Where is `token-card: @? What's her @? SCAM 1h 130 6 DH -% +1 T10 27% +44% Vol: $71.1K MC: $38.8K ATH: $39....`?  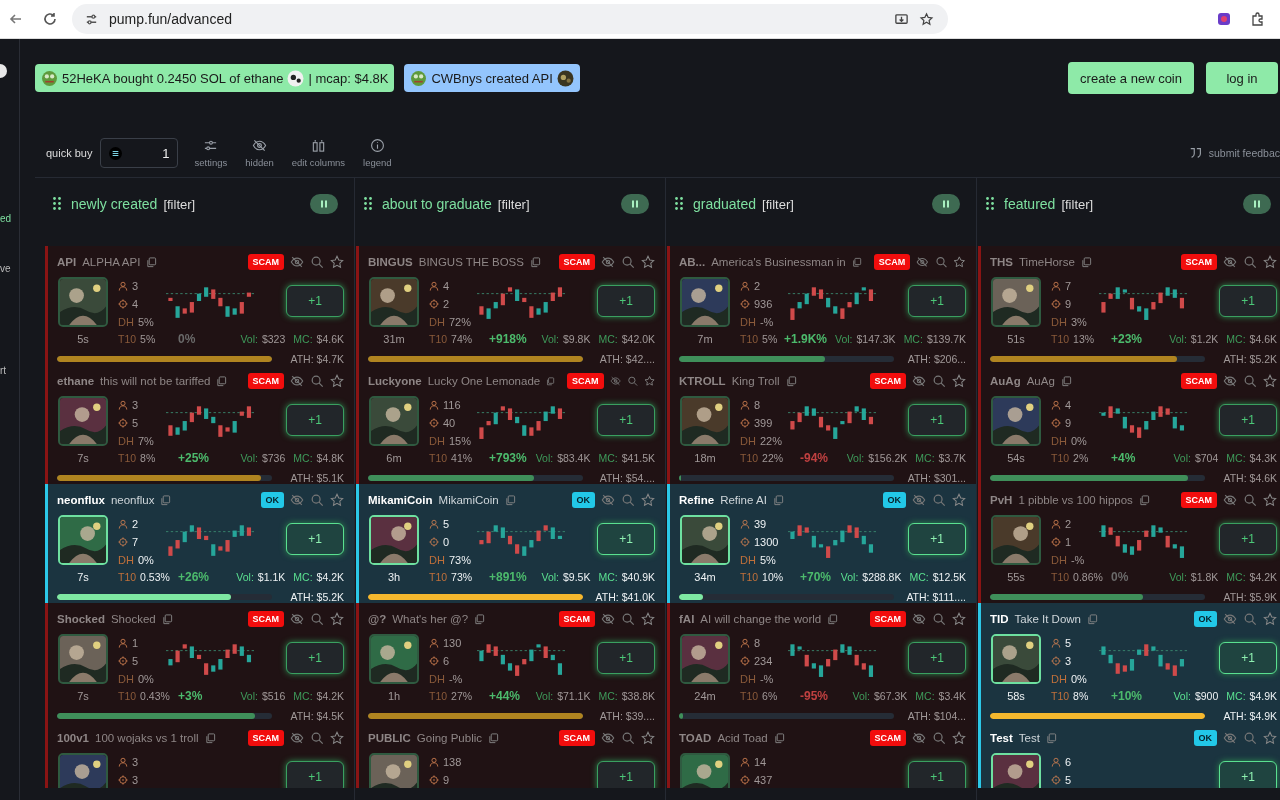 token-card: @? What's her @? SCAM 1h 130 6 DH -% +1 T10 27% +44% Vol: $71.1K MC: $38.8K ATH: $39.... is located at coordinates (510, 662).